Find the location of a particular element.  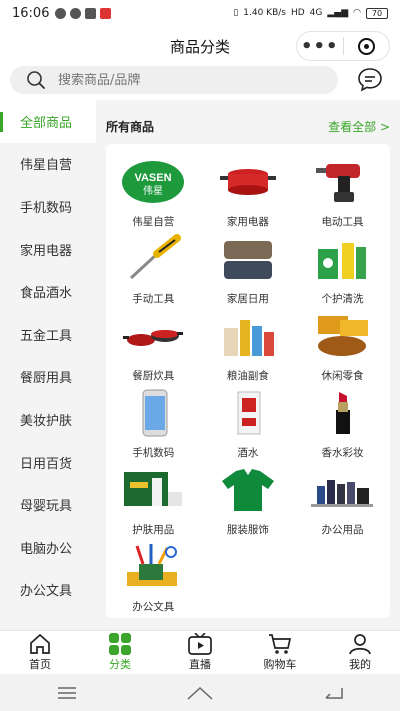

sidebar-item-label: 母婴玩具 is located at coordinates (46, 507).